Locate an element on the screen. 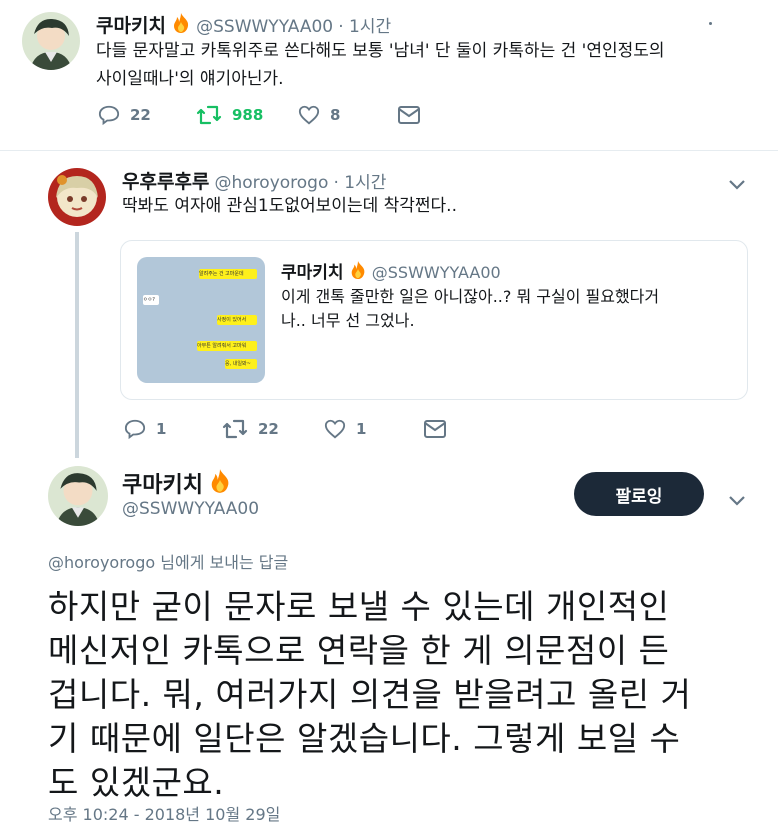  reply-button: 22 is located at coordinates (124, 115).